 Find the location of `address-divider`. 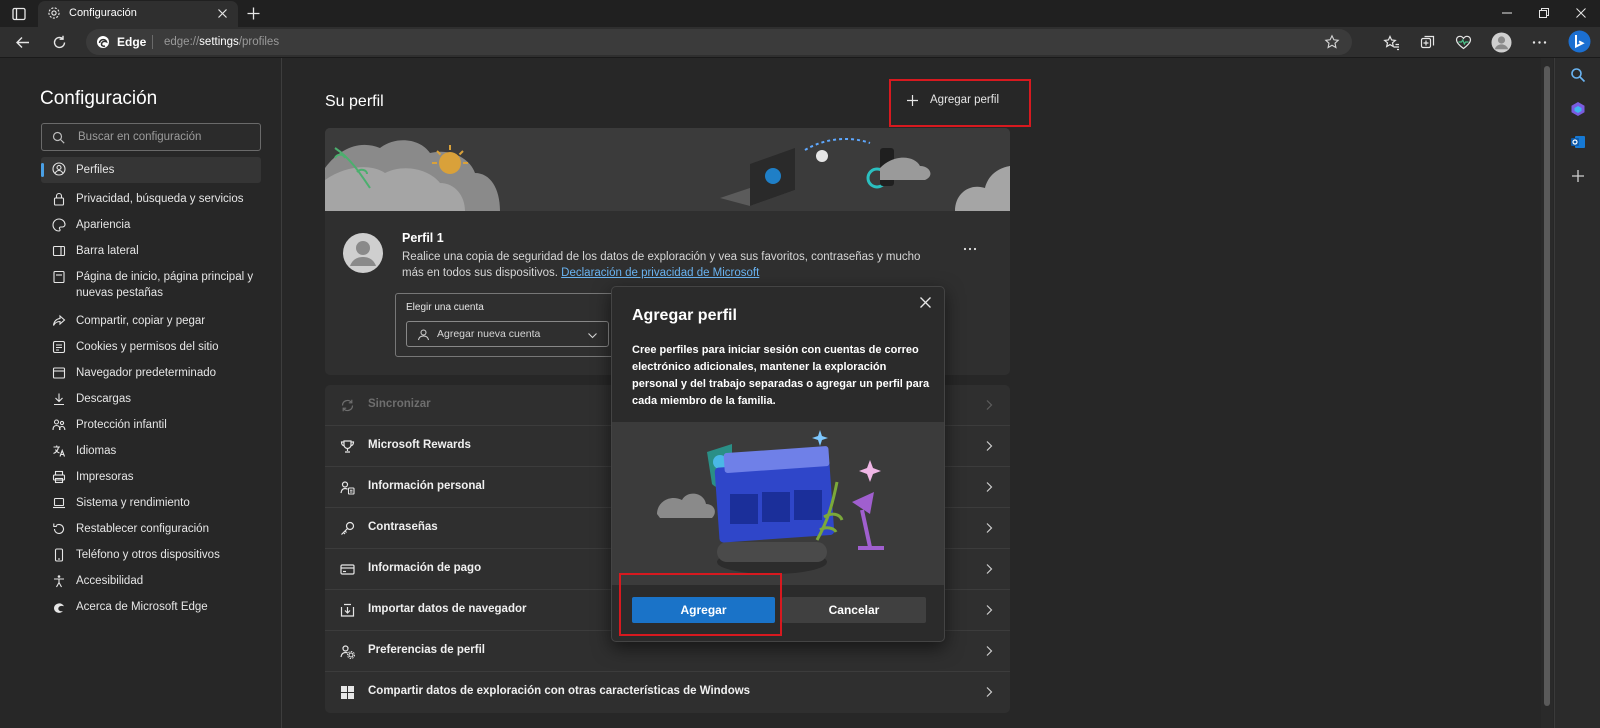

address-divider is located at coordinates (152, 42).